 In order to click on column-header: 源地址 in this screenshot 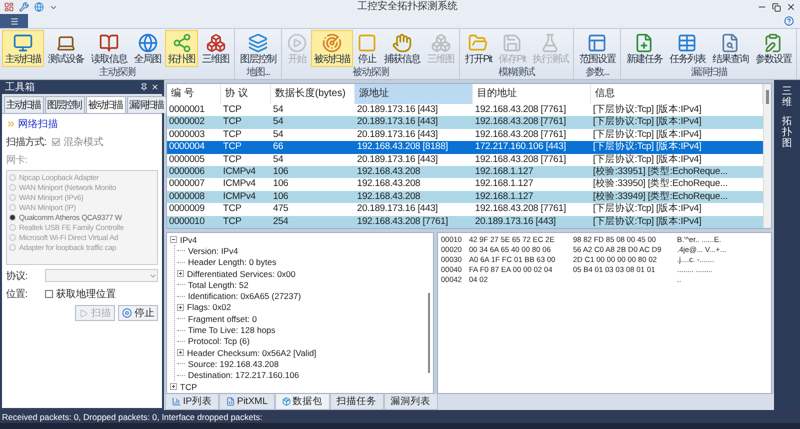, I will do `click(414, 94)`.